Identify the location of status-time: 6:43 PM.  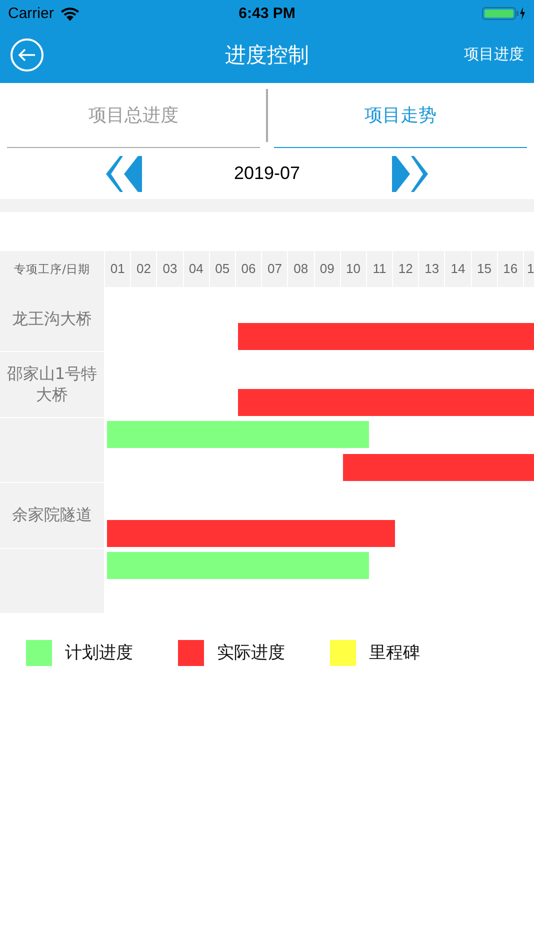
(267, 13).